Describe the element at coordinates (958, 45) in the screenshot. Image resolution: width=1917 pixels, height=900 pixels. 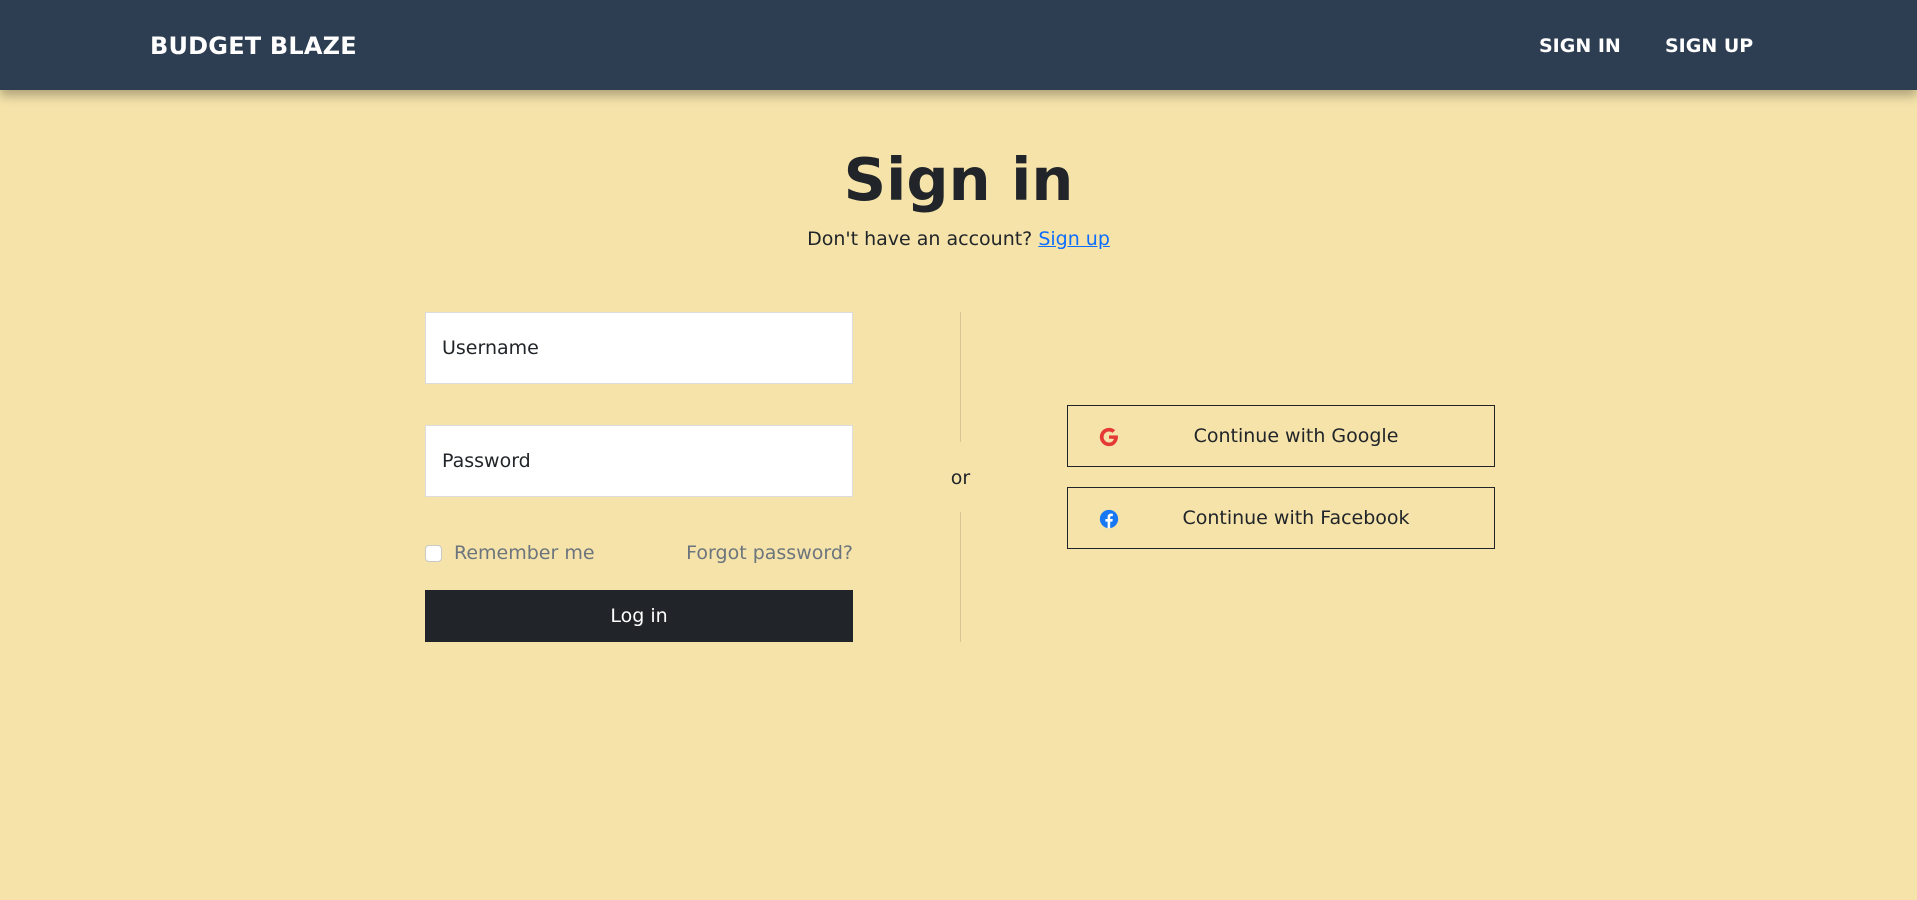
I see `top-navbar: BUDGET BLAZE SIGN IN SIGN UP` at that location.